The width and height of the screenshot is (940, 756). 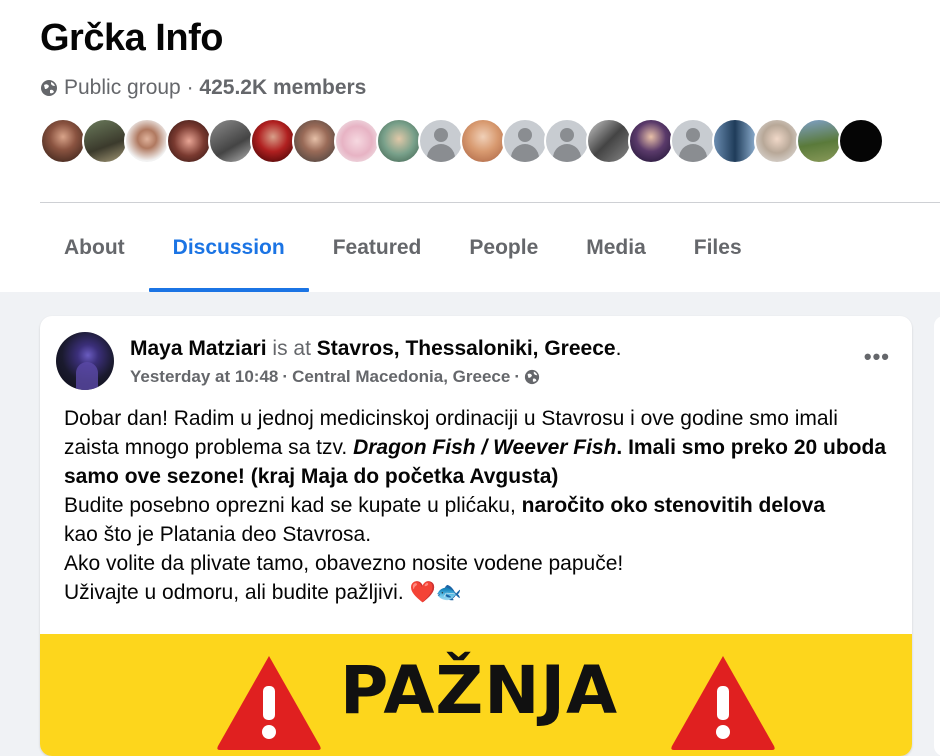 What do you see at coordinates (85, 361) in the screenshot?
I see `author-avatar` at bounding box center [85, 361].